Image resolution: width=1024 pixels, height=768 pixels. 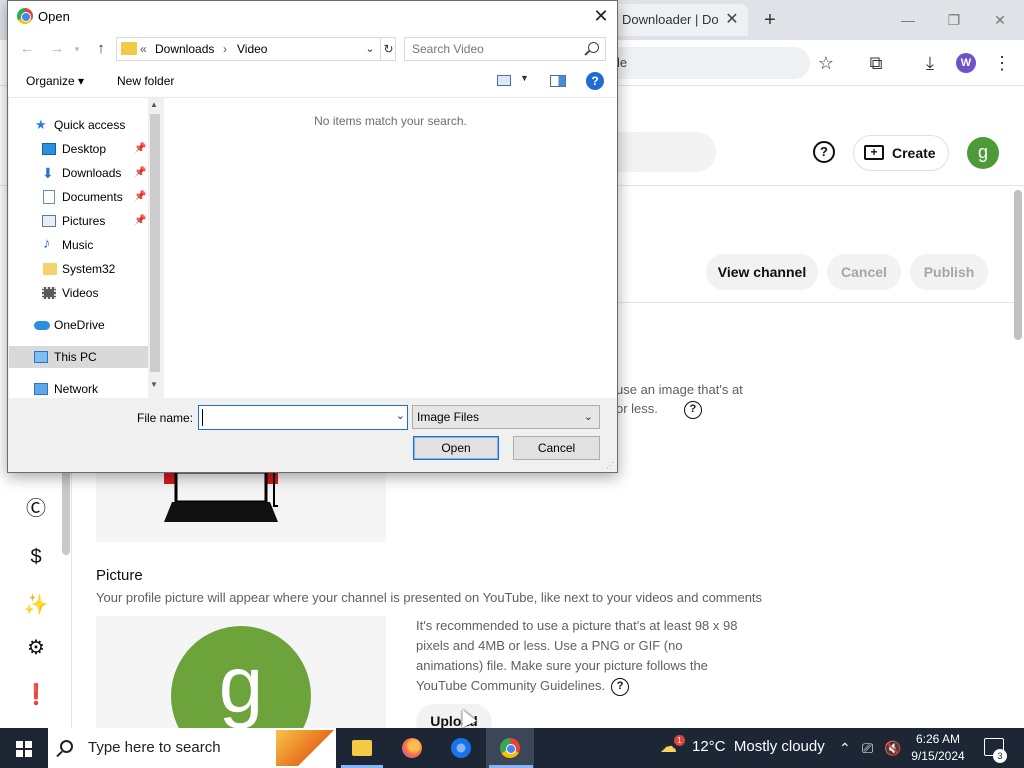 I want to click on copyright-icon: Ⓒ, so click(x=36, y=509).